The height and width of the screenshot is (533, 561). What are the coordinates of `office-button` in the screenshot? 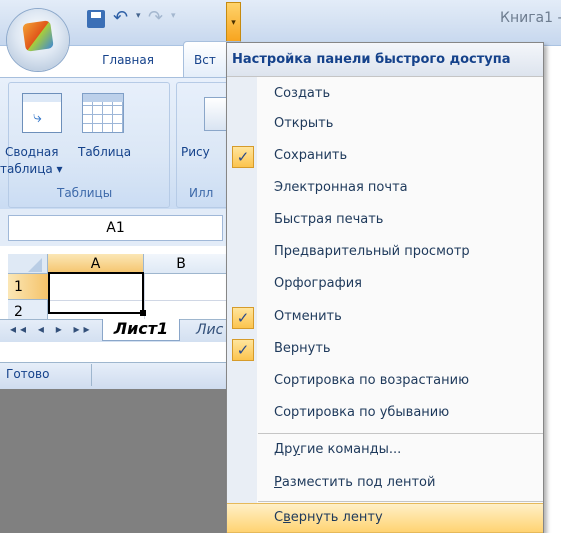 It's located at (38, 40).